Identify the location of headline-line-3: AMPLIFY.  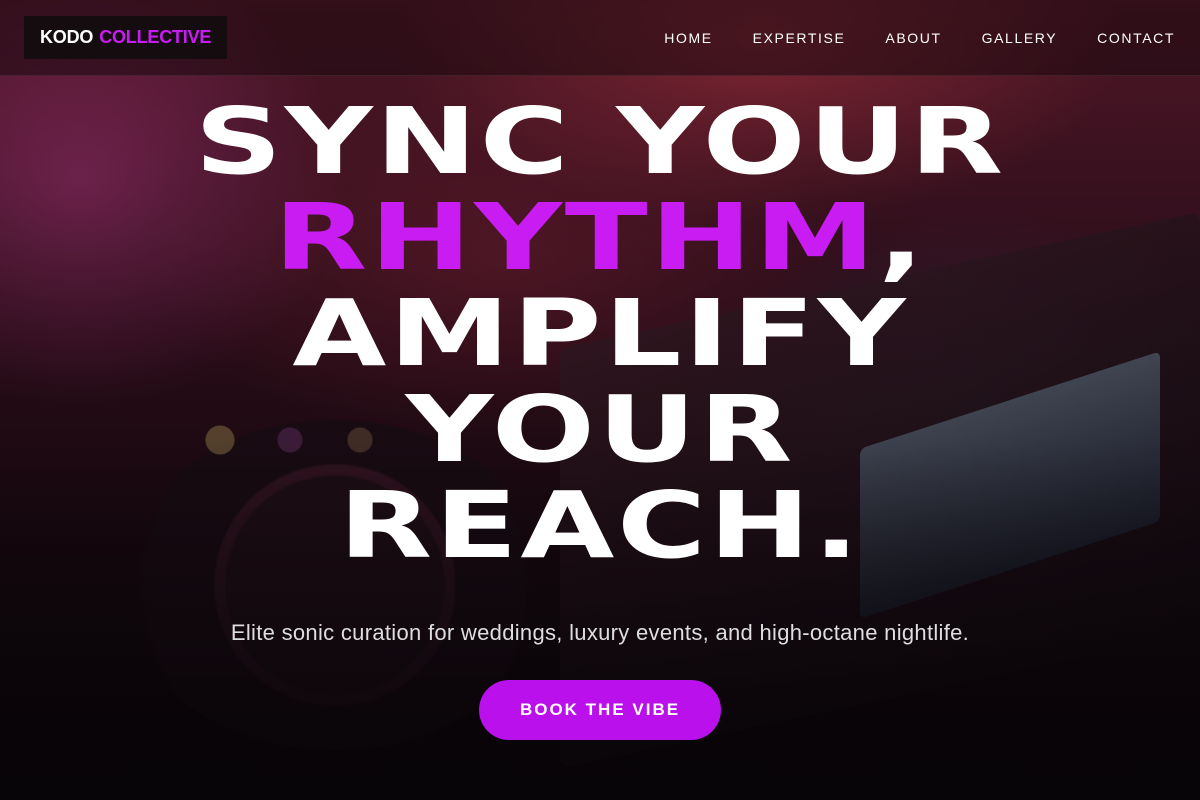
(600, 333).